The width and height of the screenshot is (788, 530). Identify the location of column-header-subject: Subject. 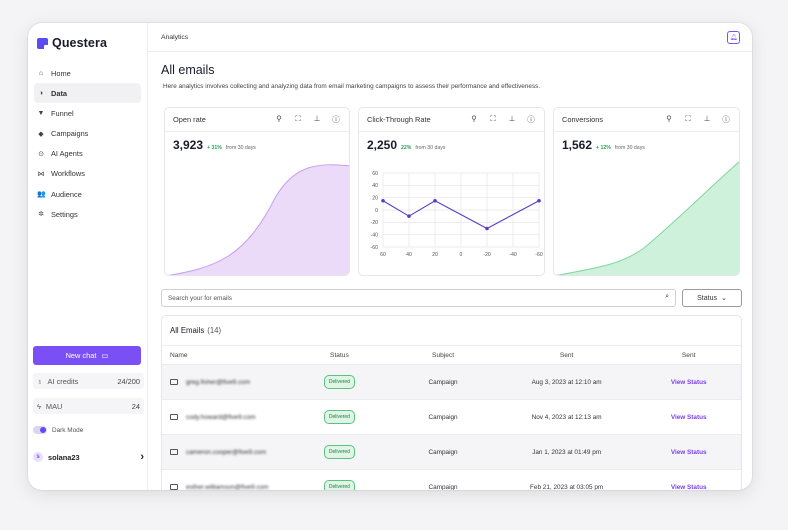
(443, 355).